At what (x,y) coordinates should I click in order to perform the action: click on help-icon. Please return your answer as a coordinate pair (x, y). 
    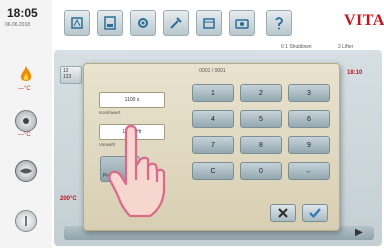
    Looking at the image, I should click on (279, 23).